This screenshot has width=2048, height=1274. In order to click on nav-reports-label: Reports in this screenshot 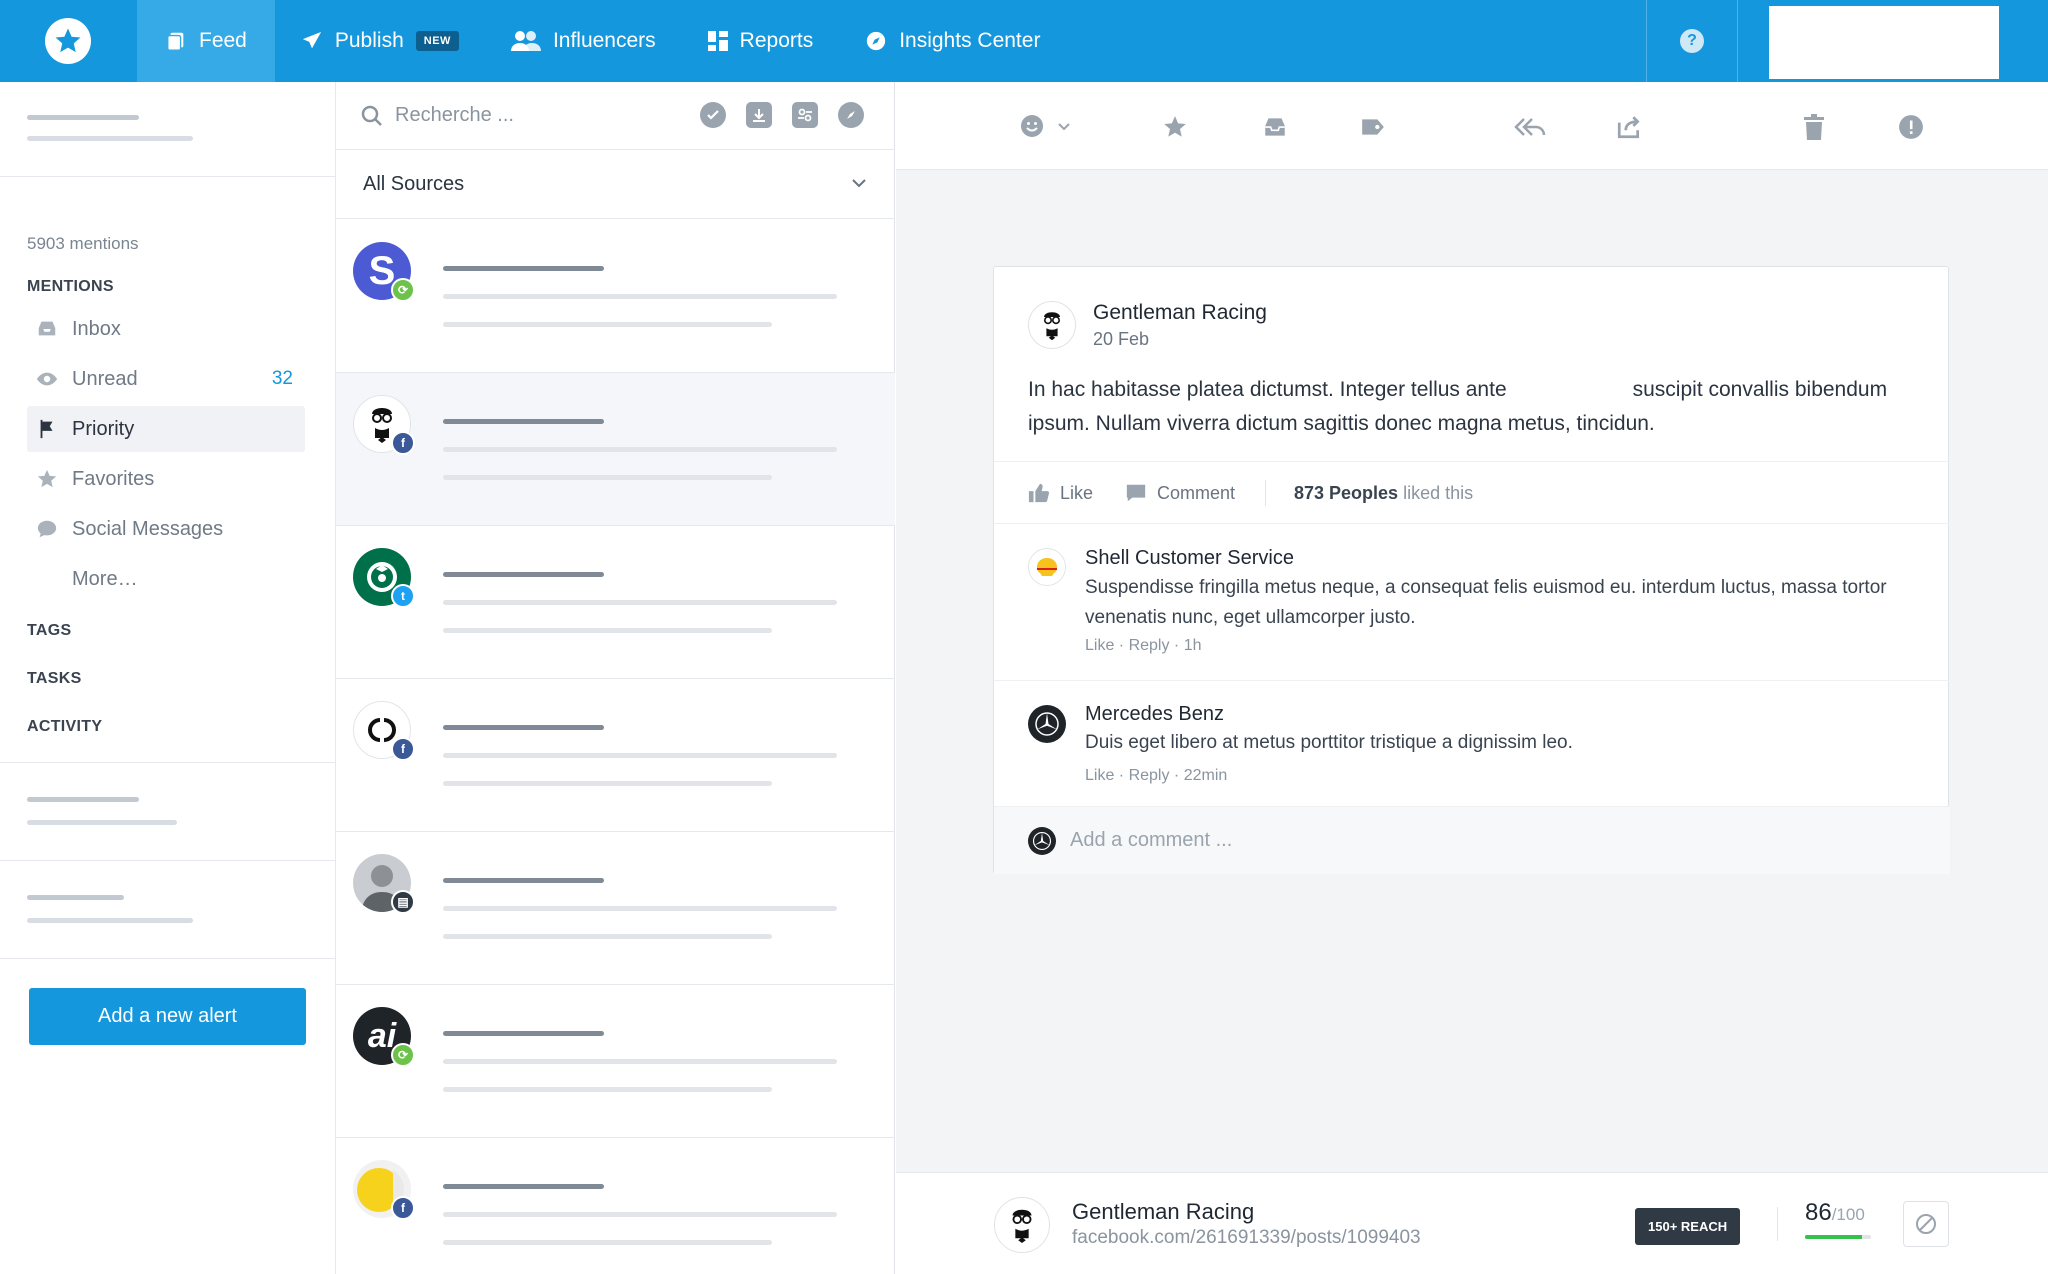, I will do `click(776, 40)`.